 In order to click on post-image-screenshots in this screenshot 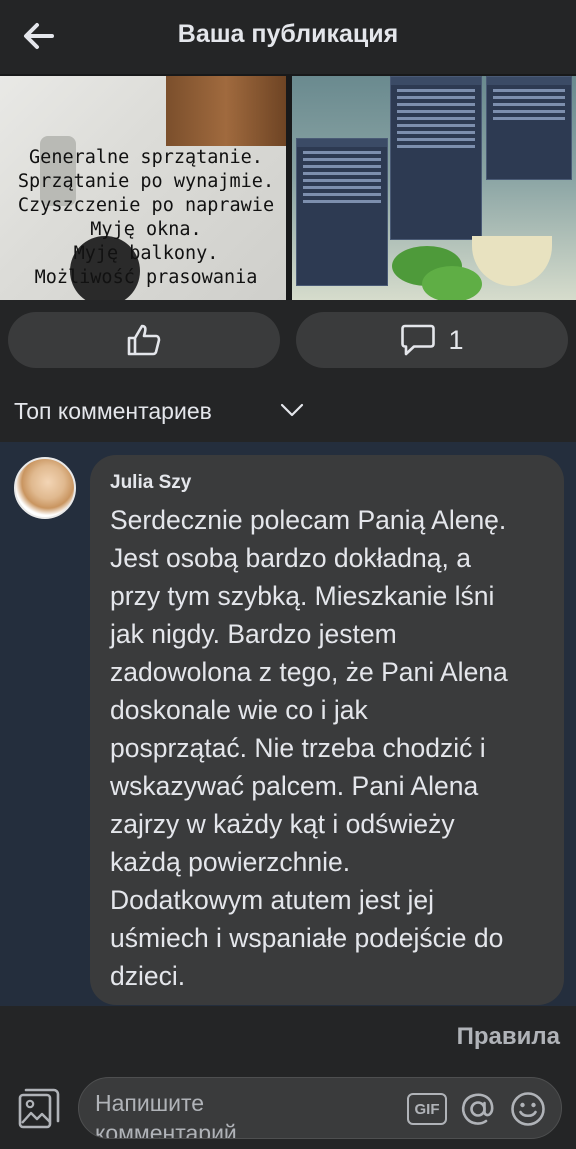, I will do `click(434, 188)`.